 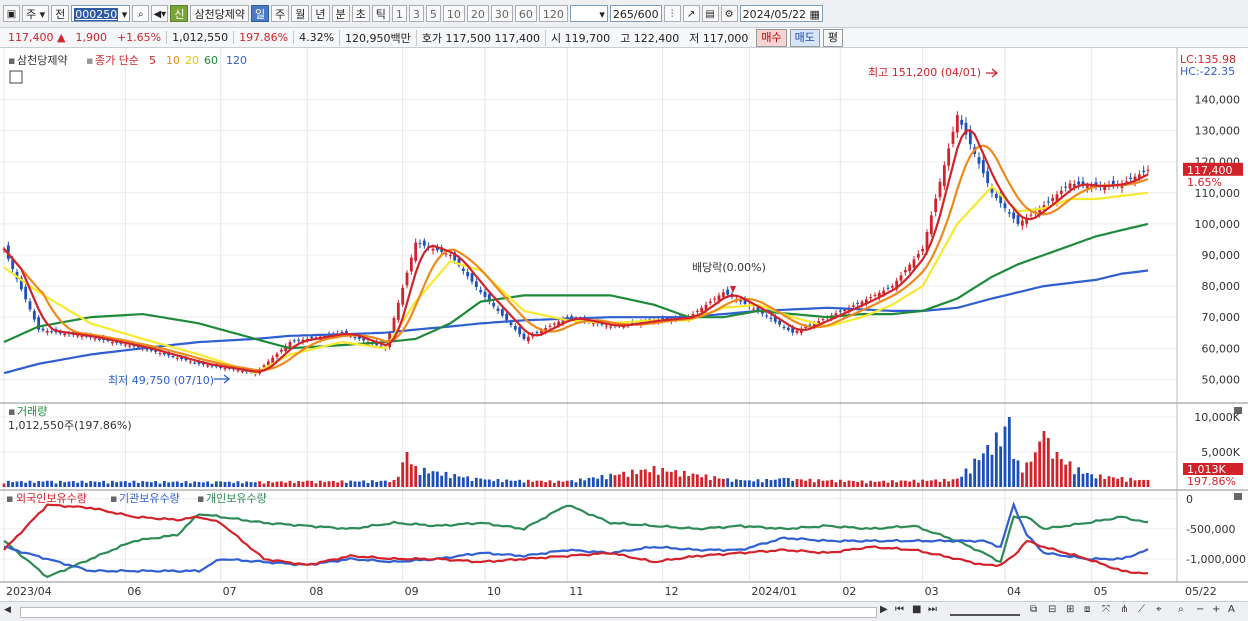 I want to click on layout-icon: ⧉, so click(x=1033, y=609).